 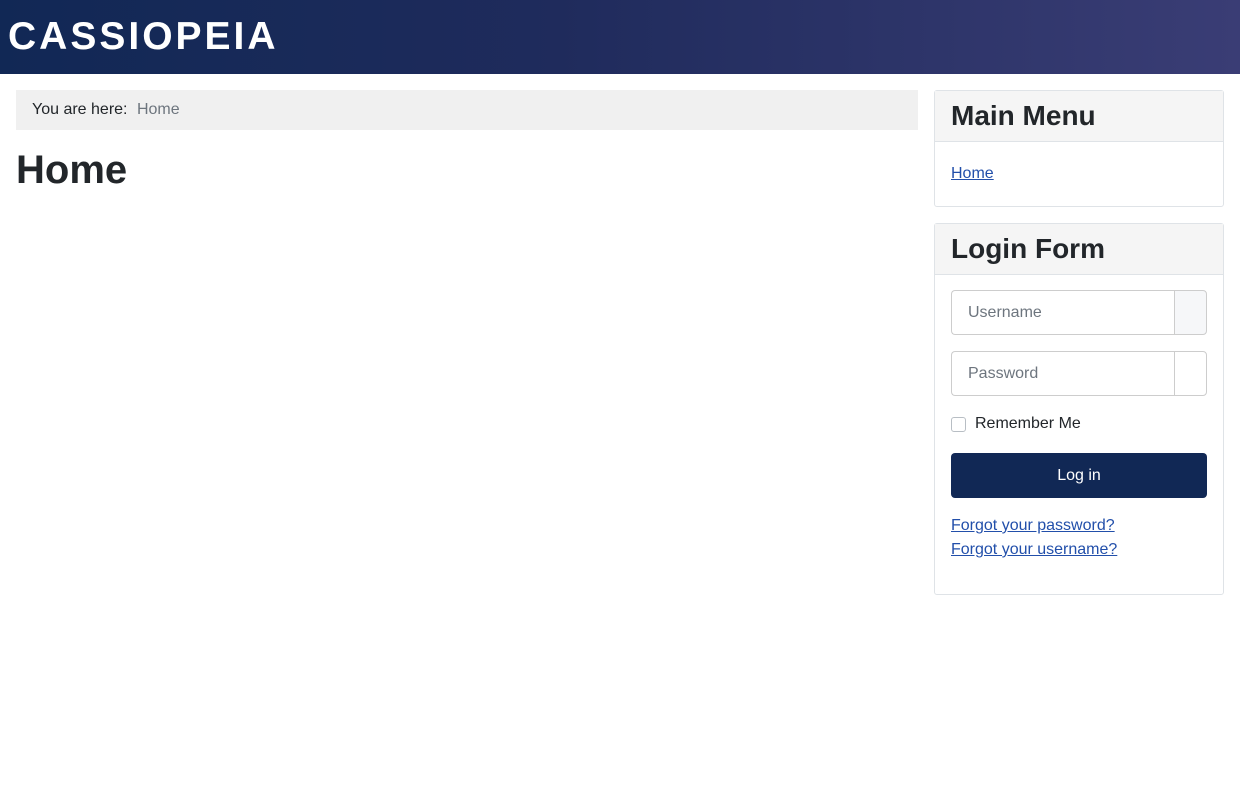 What do you see at coordinates (1079, 475) in the screenshot?
I see `login-button: Log in` at bounding box center [1079, 475].